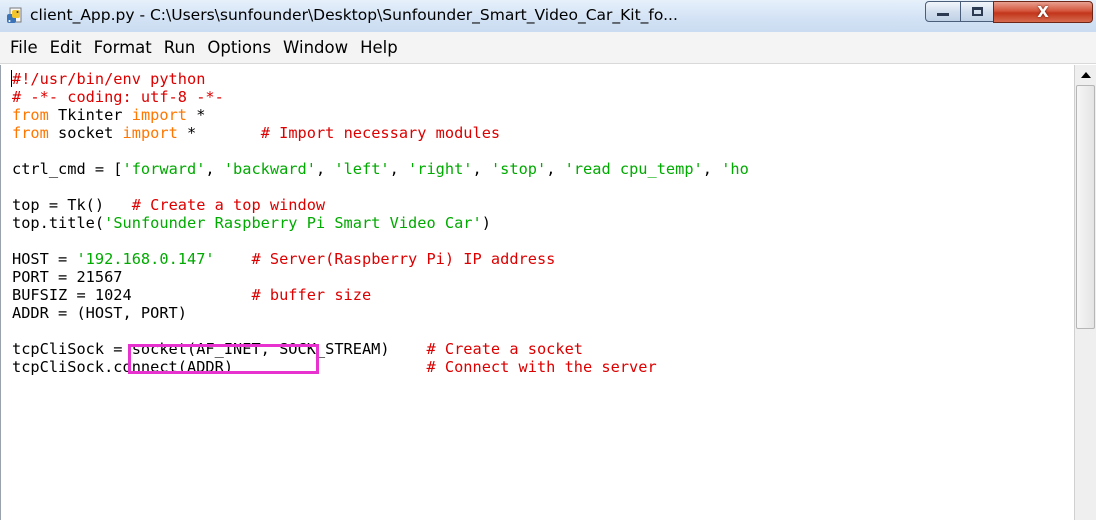 This screenshot has height=520, width=1096. I want to click on code-token: # Create a socket, so click(504, 349).